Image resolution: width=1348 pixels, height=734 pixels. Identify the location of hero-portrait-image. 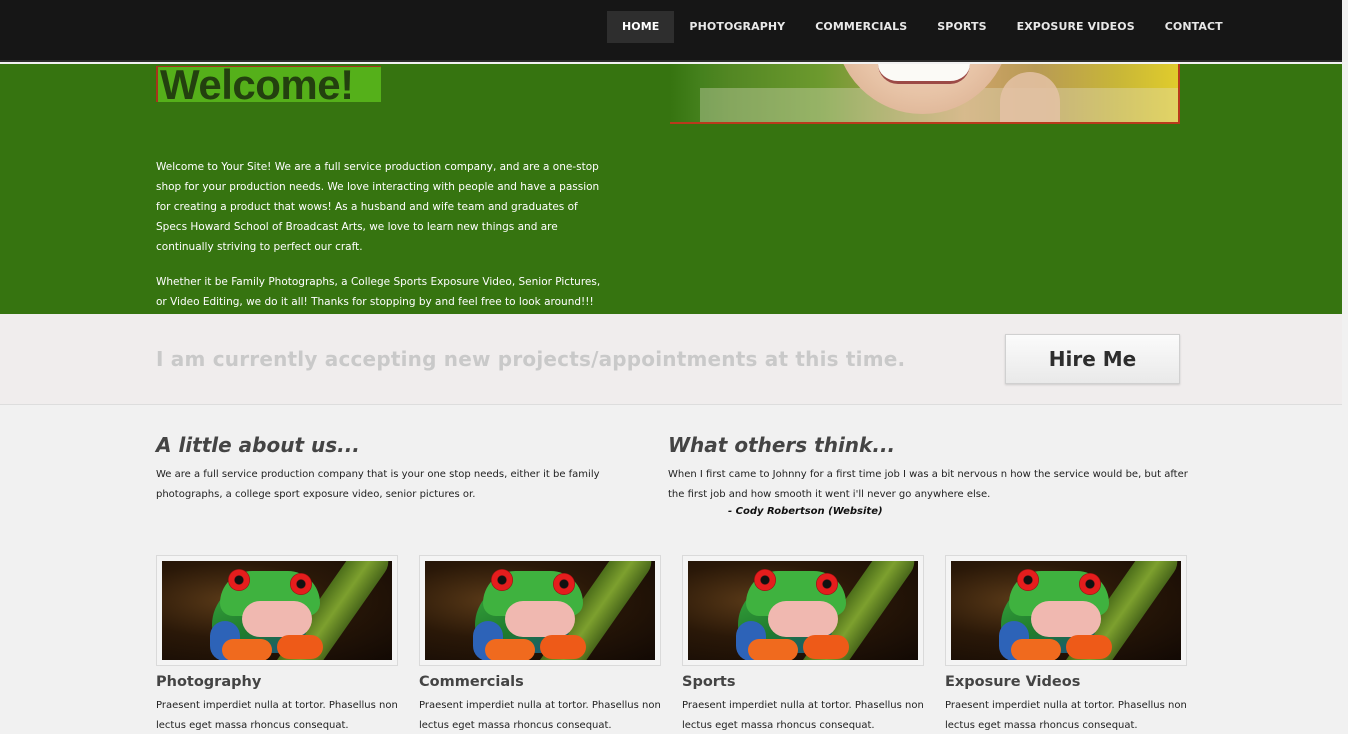
(925, 94).